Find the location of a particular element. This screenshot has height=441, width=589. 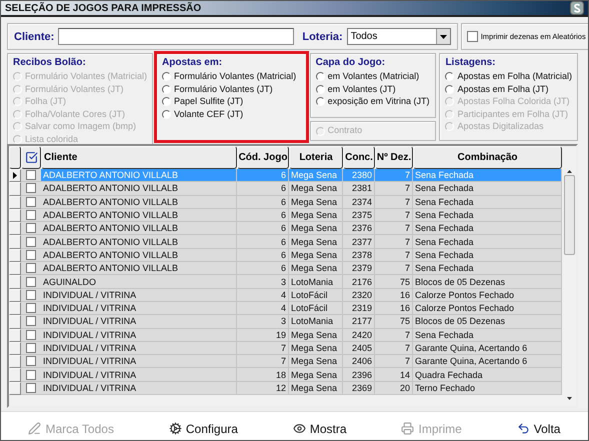

column-header: Conc. is located at coordinates (359, 157).